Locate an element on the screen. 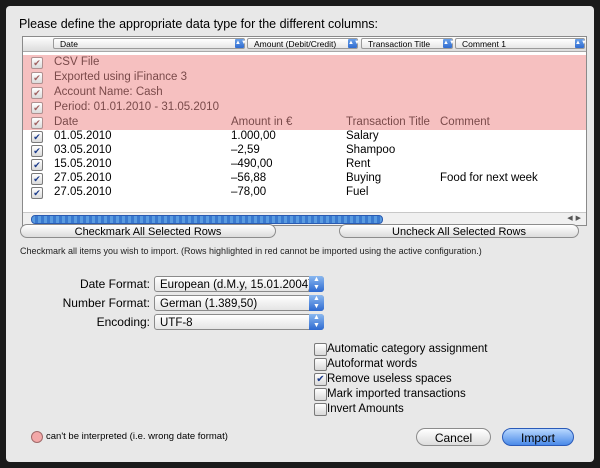  column-type-label: Date is located at coordinates (69, 44).